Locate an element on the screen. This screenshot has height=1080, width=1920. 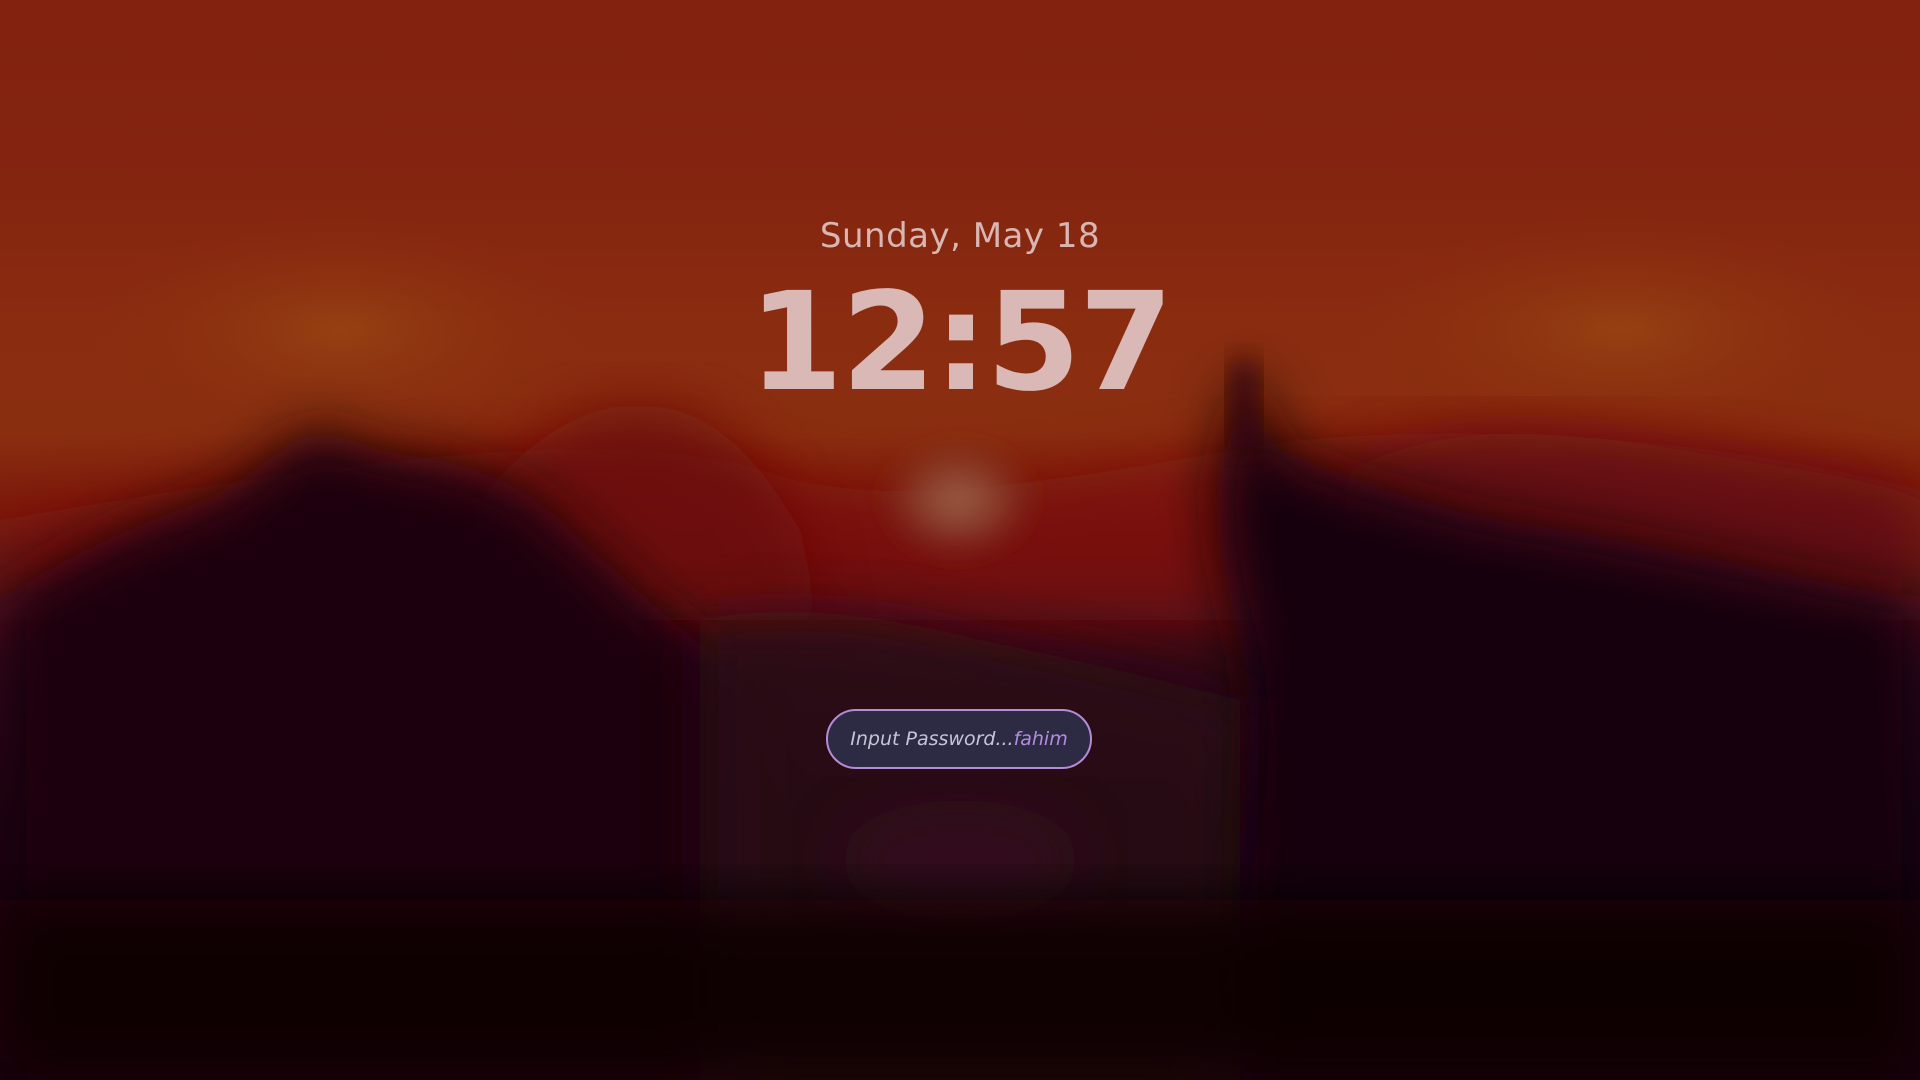
clock-time: 12:57 is located at coordinates (961, 343).